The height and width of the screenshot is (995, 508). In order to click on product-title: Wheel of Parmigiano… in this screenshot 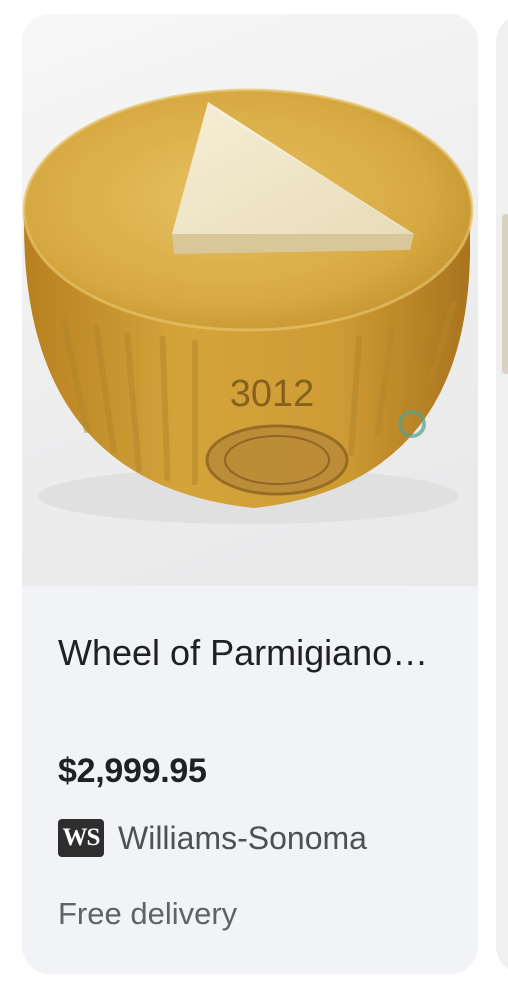, I will do `click(248, 653)`.